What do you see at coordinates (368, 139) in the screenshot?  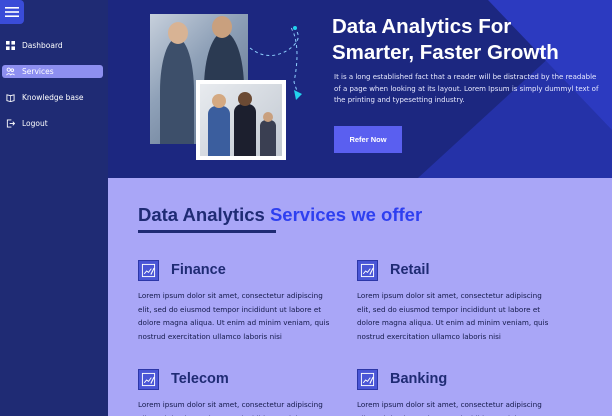 I see `refer-now-button: Refer Now` at bounding box center [368, 139].